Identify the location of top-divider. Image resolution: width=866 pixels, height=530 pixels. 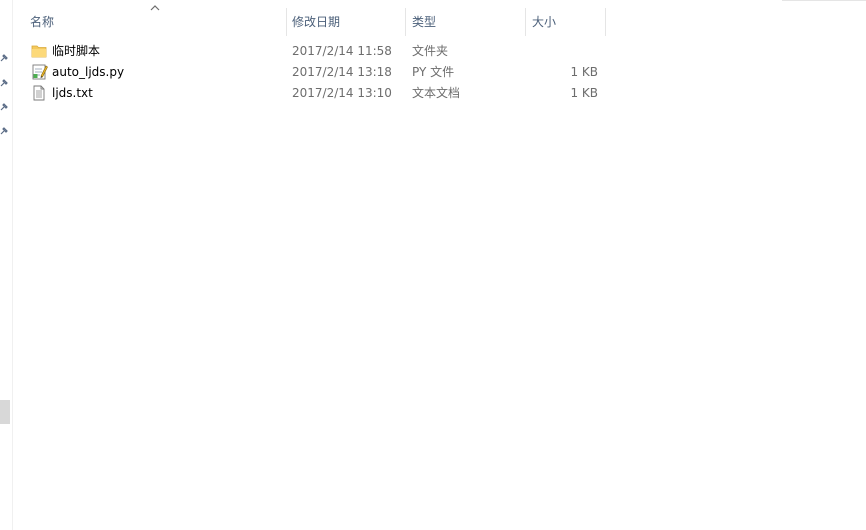
(824, 0).